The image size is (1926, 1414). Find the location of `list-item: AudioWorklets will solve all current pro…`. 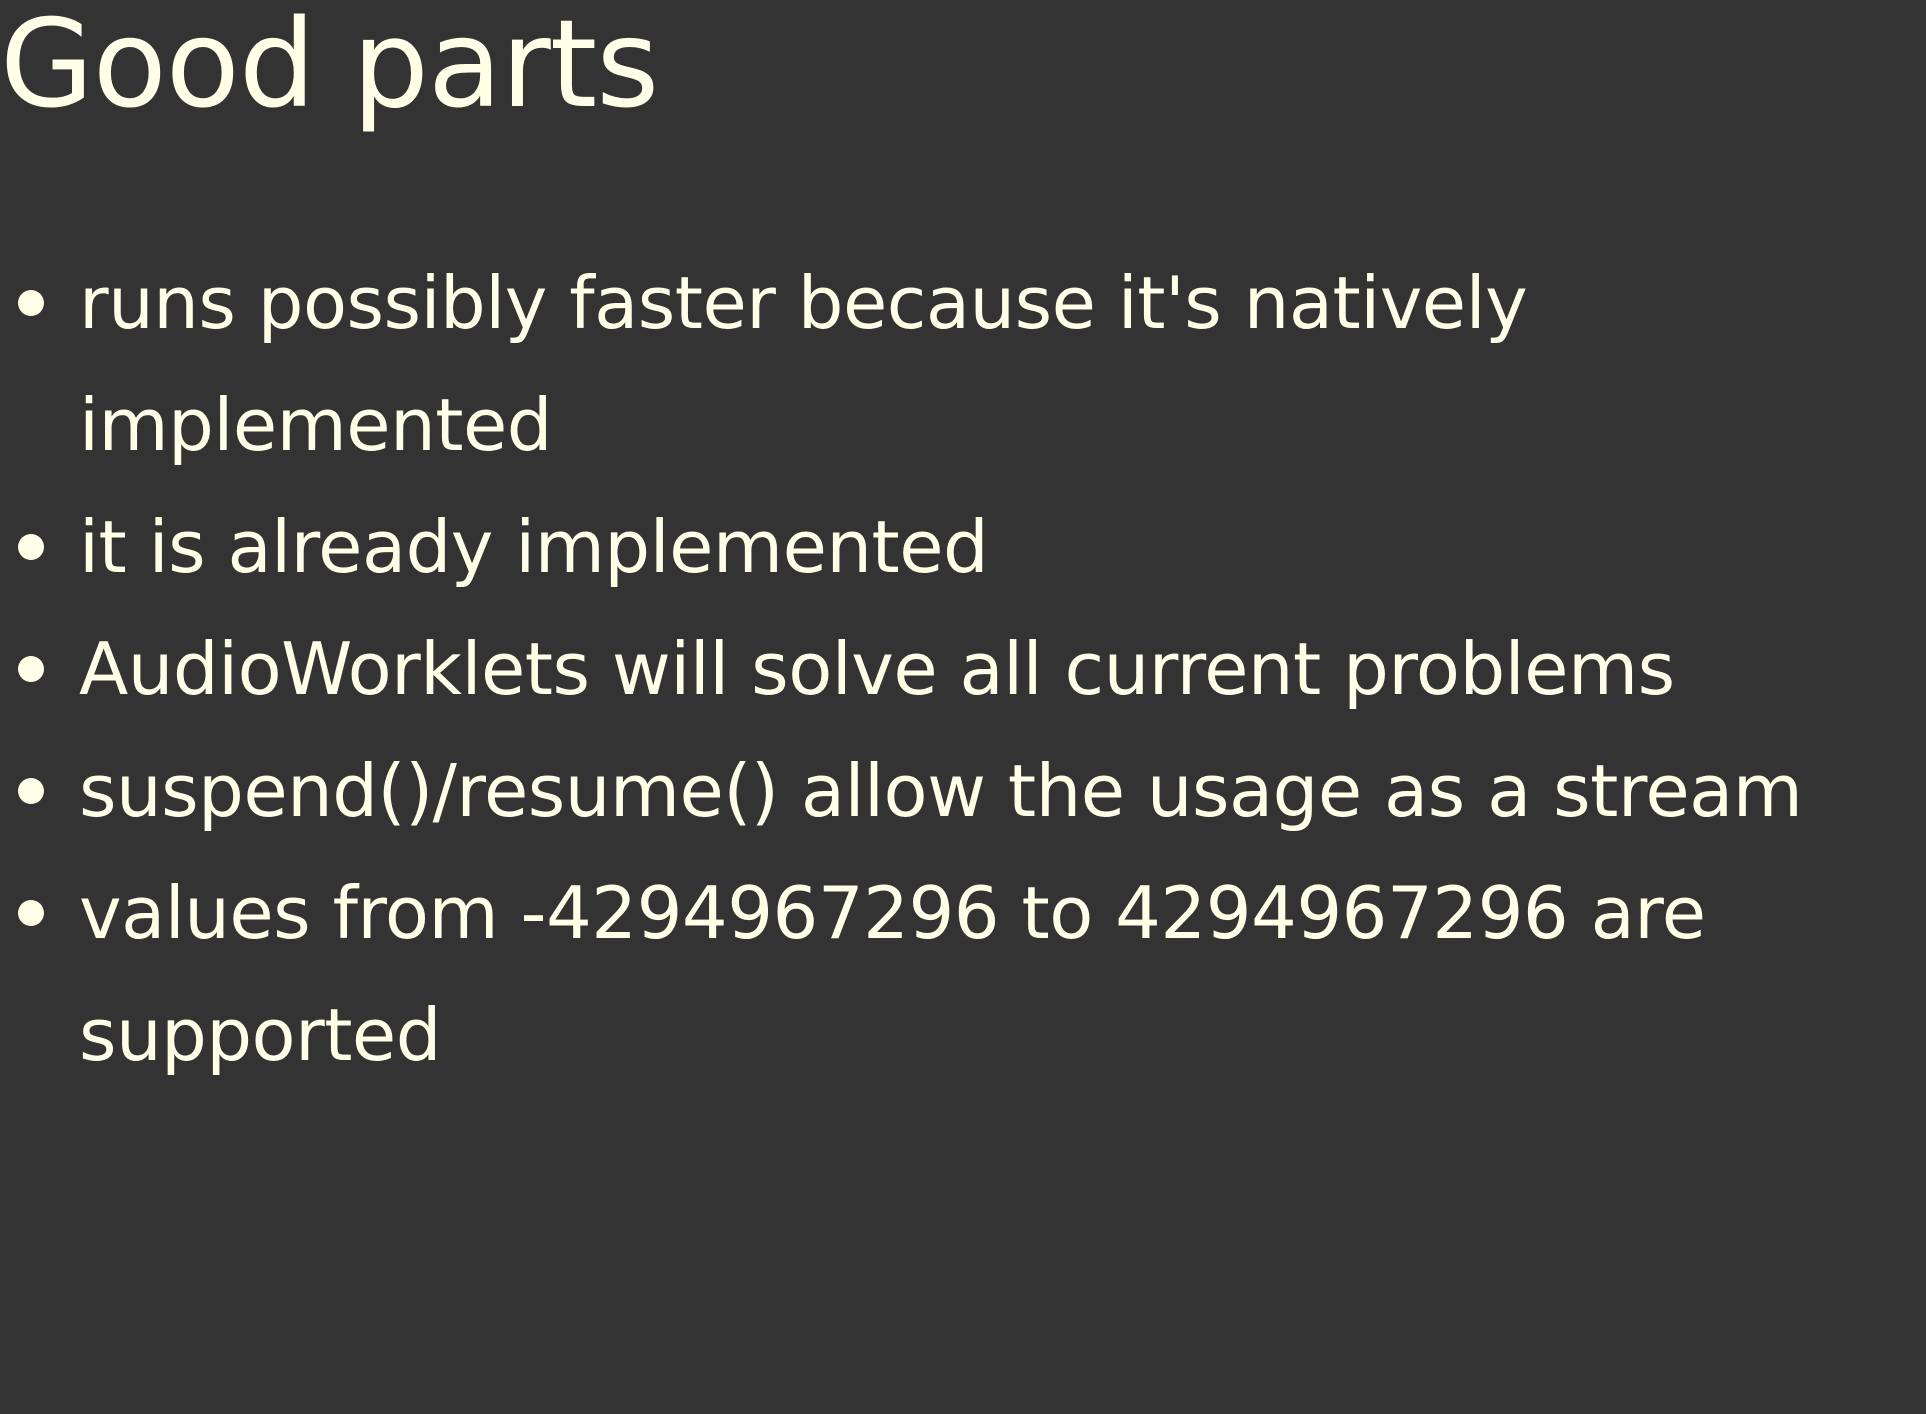

list-item: AudioWorklets will solve all current pro… is located at coordinates (960, 669).